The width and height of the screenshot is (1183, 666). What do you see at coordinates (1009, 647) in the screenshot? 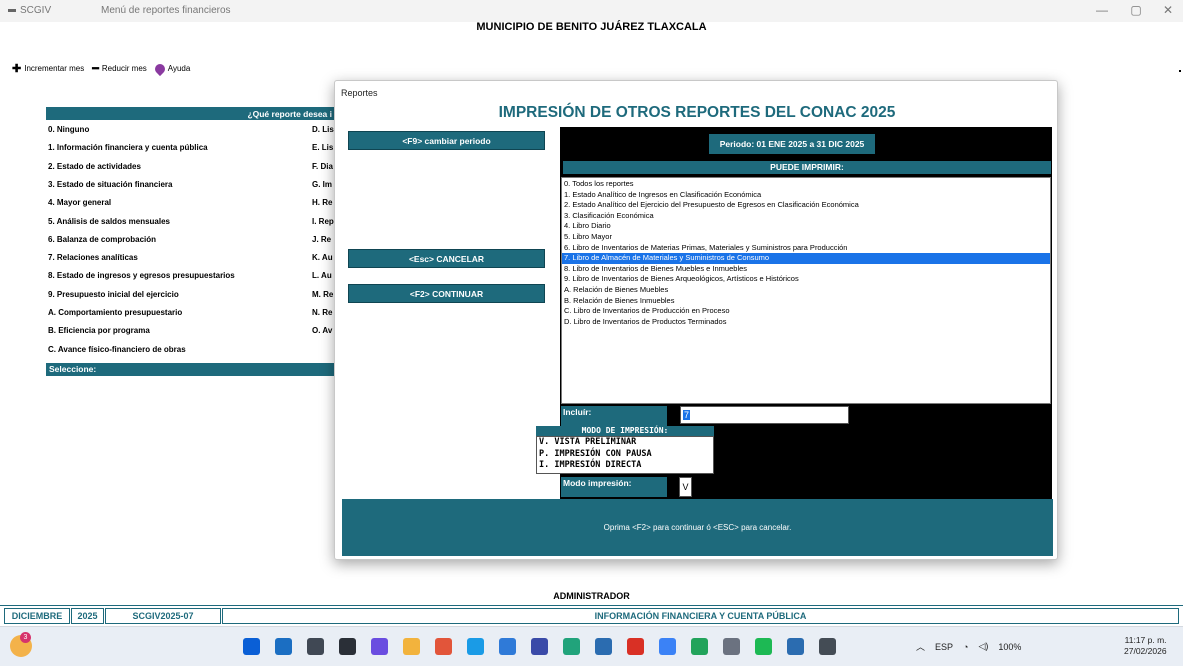
I see `battery-level: 100%` at bounding box center [1009, 647].